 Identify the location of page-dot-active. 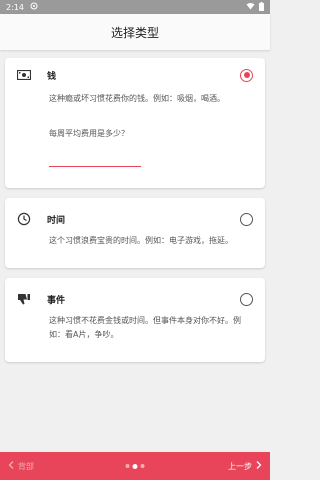
(135, 466).